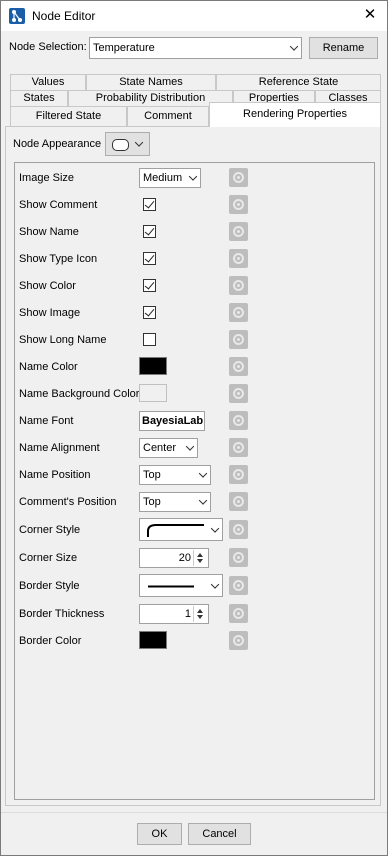 The image size is (388, 856). I want to click on name-position-label: Name Position, so click(55, 475).